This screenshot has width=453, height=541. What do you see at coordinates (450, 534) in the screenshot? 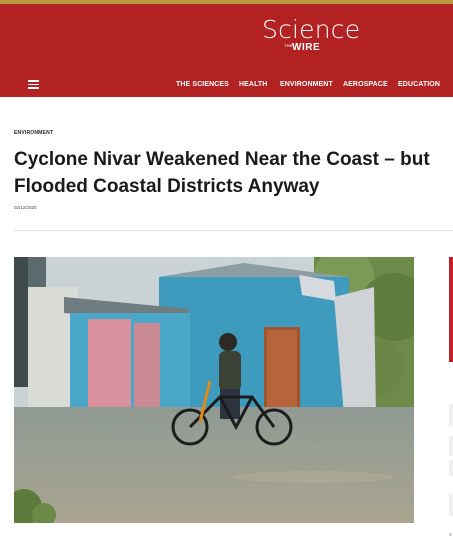
I see `sidebar-dot-icon` at bounding box center [450, 534].